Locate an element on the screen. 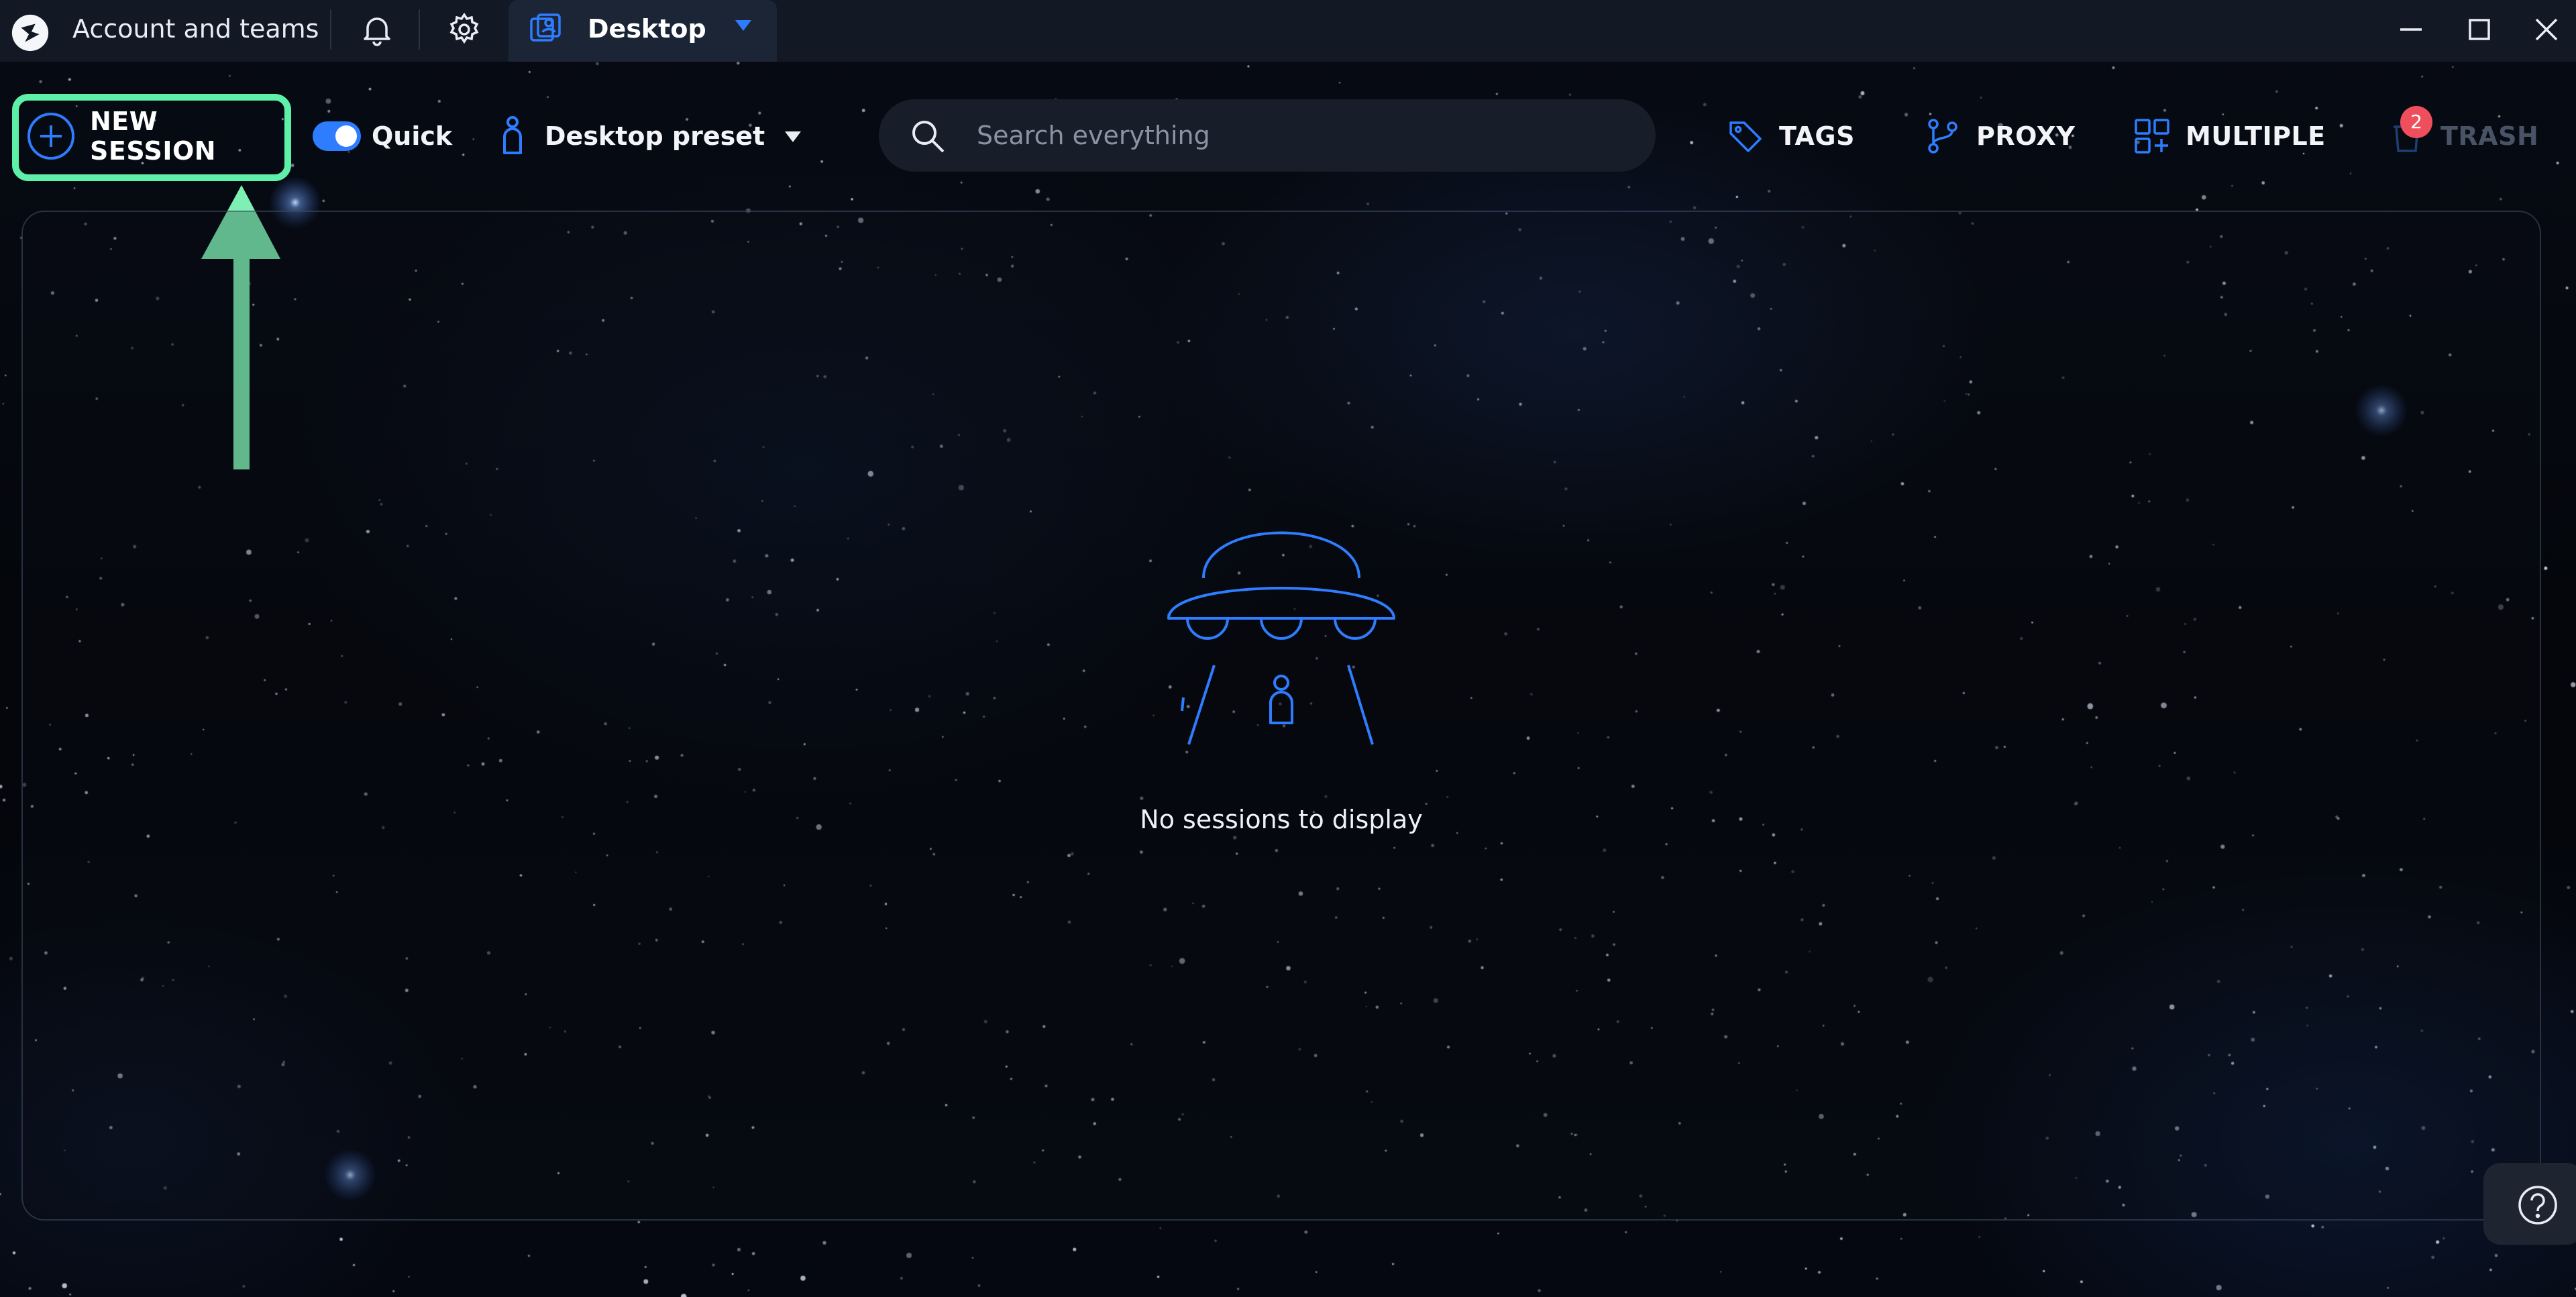 The width and height of the screenshot is (2576, 1297). question-mark-icon is located at coordinates (2537, 1205).